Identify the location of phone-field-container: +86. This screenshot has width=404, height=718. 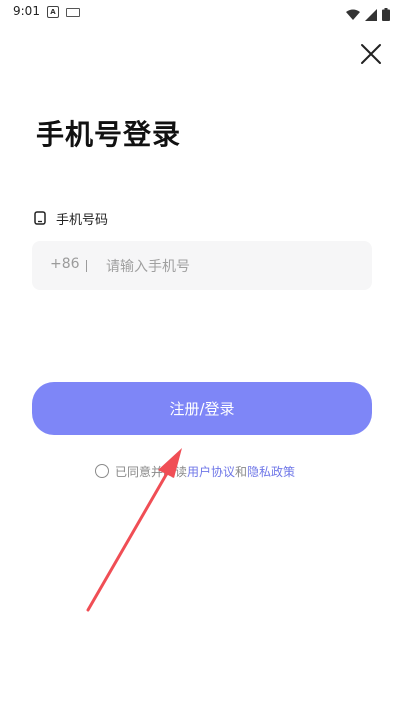
(202, 265).